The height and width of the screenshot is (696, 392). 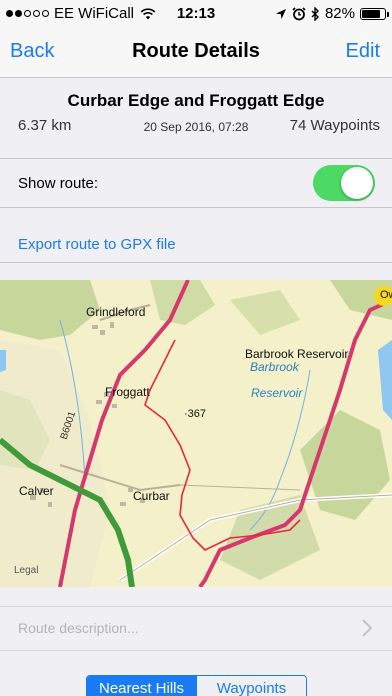 What do you see at coordinates (26, 570) in the screenshot?
I see `map-legal-link: Legal` at bounding box center [26, 570].